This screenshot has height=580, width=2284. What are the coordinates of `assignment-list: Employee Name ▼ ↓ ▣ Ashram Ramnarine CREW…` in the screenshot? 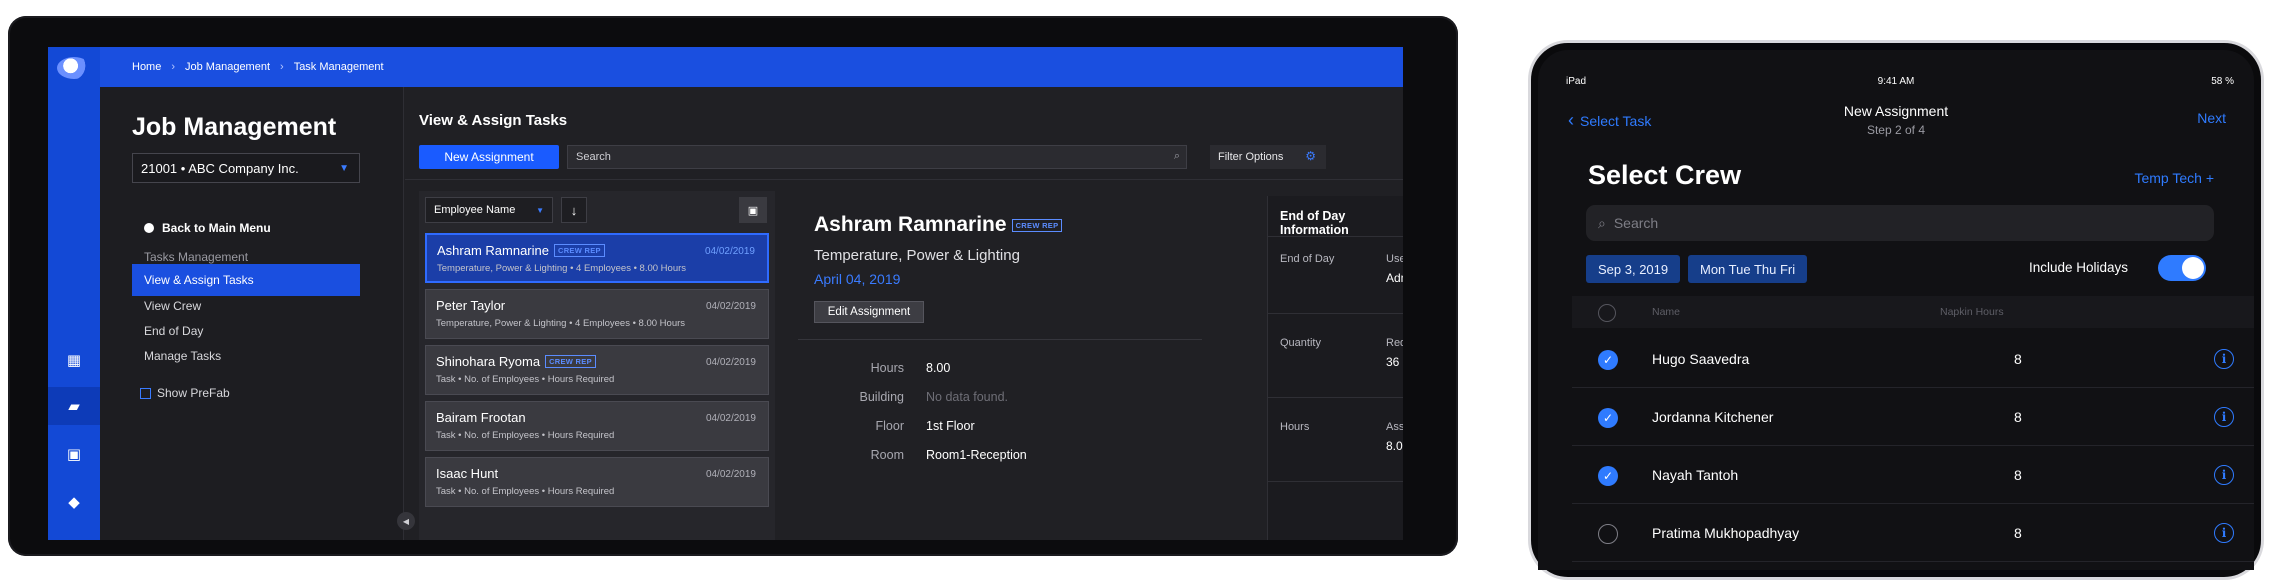 It's located at (597, 365).